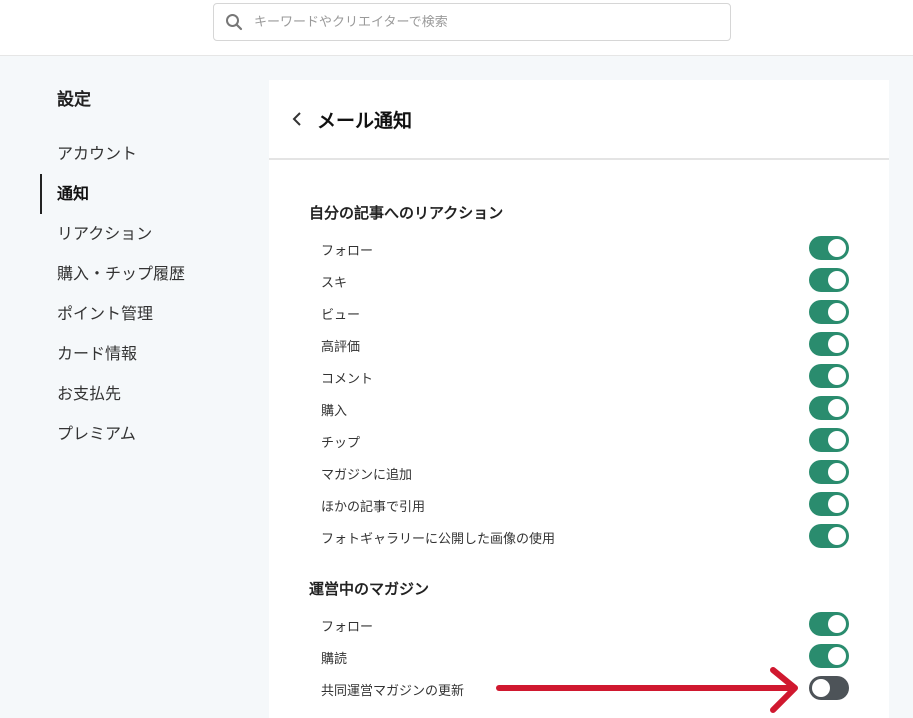  I want to click on sidebar-item-points: ポイント管理, so click(105, 314).